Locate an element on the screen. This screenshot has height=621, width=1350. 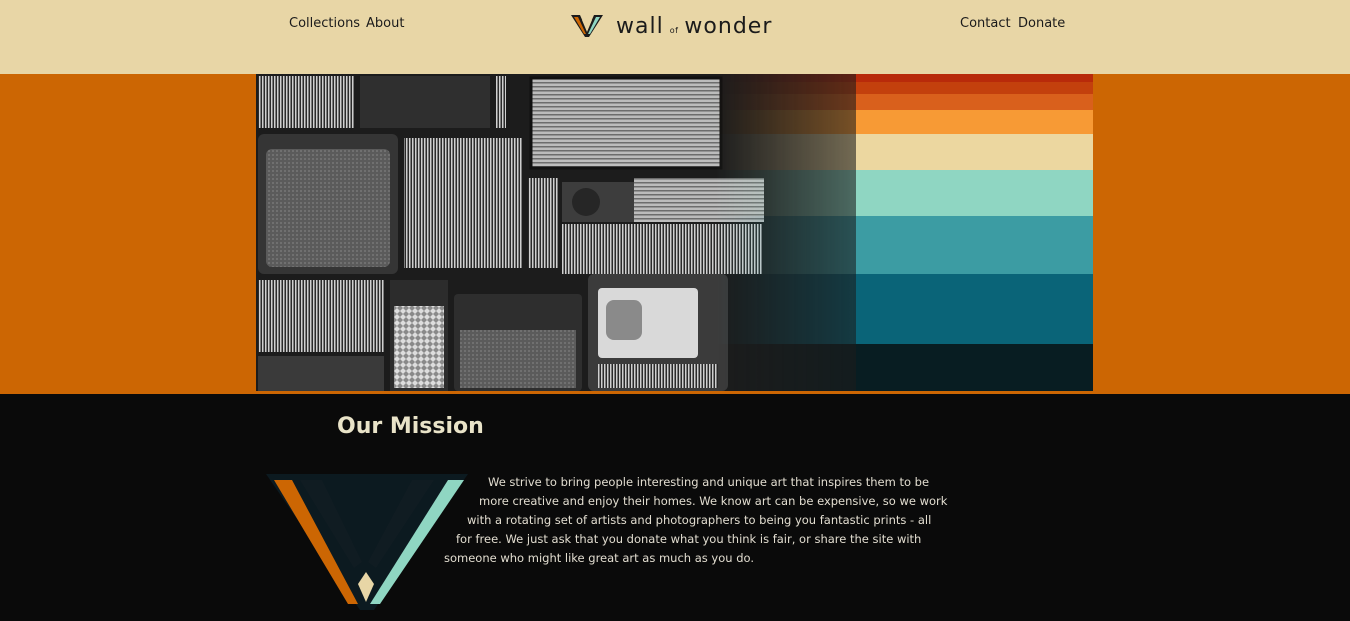
nav-collections-link: Collections is located at coordinates (324, 23).